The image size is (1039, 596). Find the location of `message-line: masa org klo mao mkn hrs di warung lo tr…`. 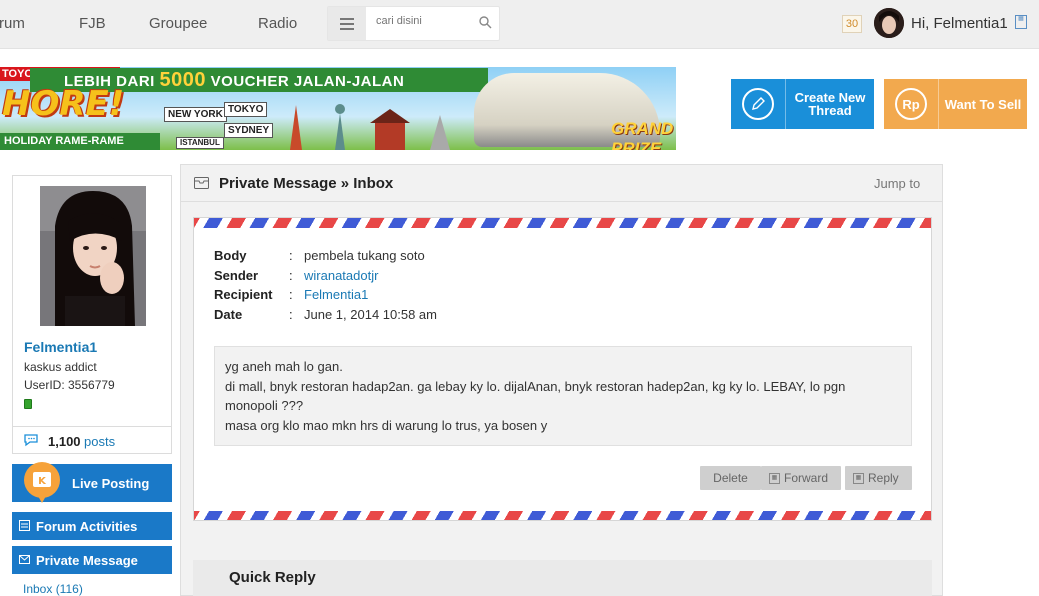

message-line: masa org klo mao mkn hrs di warung lo tr… is located at coordinates (386, 425).